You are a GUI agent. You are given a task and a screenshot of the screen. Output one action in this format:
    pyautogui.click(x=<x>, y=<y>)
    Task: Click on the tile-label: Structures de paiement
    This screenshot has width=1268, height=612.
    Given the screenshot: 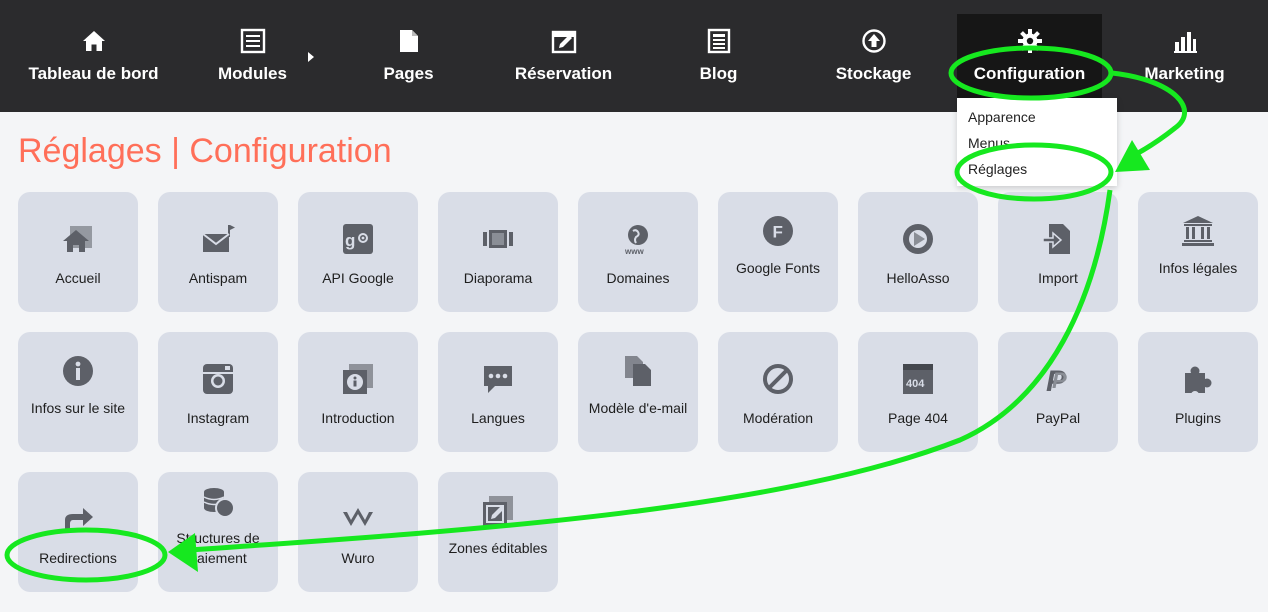 What is the action you would take?
    pyautogui.click(x=218, y=548)
    